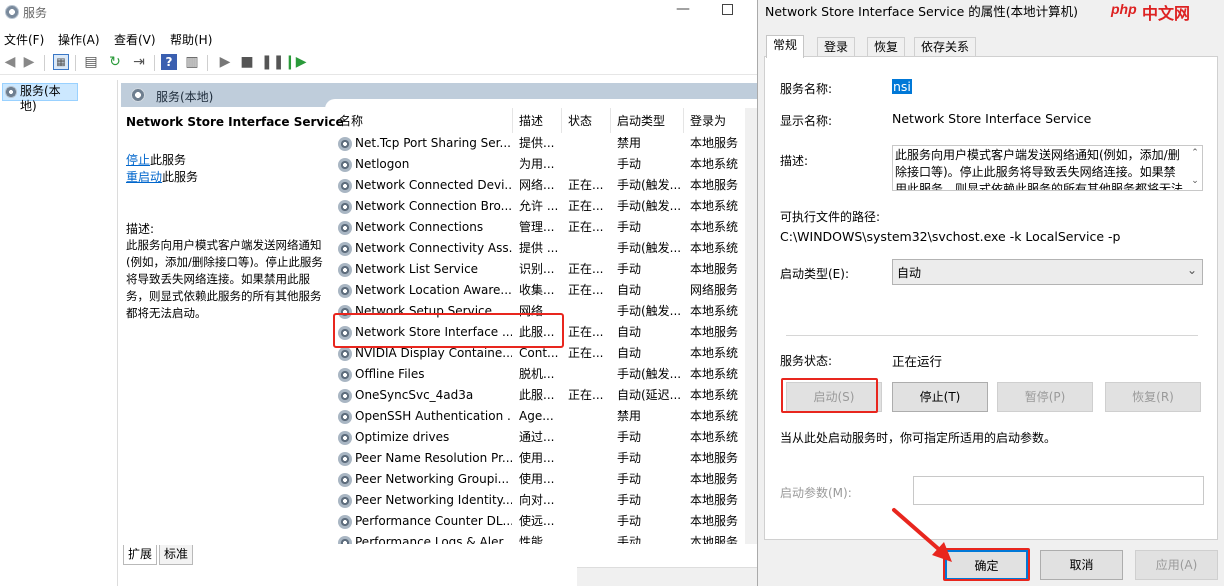  Describe the element at coordinates (727, 9) in the screenshot. I see `maximize-icon` at that location.